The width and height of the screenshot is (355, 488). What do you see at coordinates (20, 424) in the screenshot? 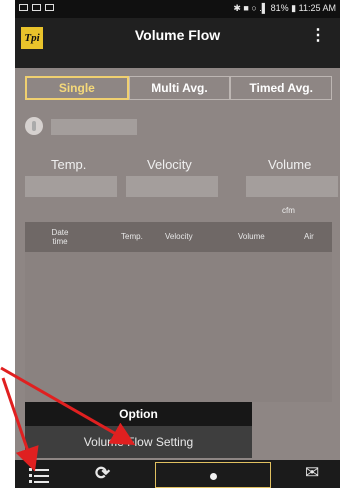
I see `arrow-to-list` at bounding box center [20, 424].